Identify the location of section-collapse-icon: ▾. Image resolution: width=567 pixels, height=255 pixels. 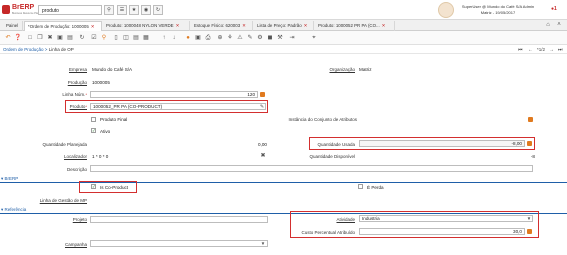
(2, 178).